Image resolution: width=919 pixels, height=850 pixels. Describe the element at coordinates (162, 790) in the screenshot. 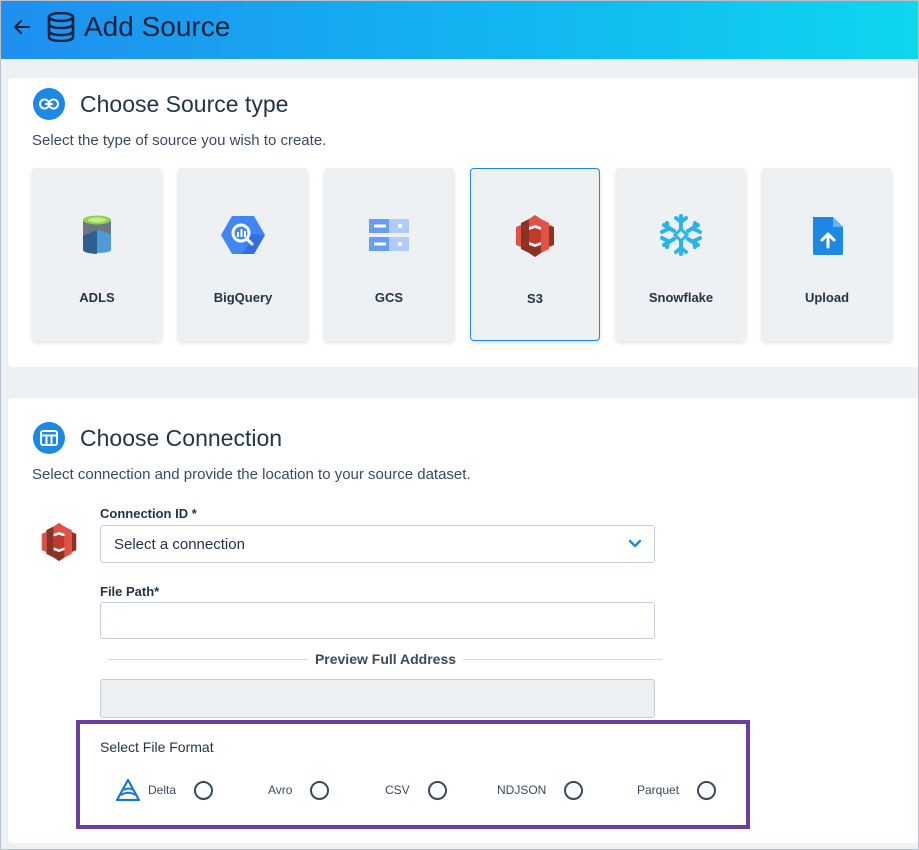

I see `format-label: Delta` at that location.